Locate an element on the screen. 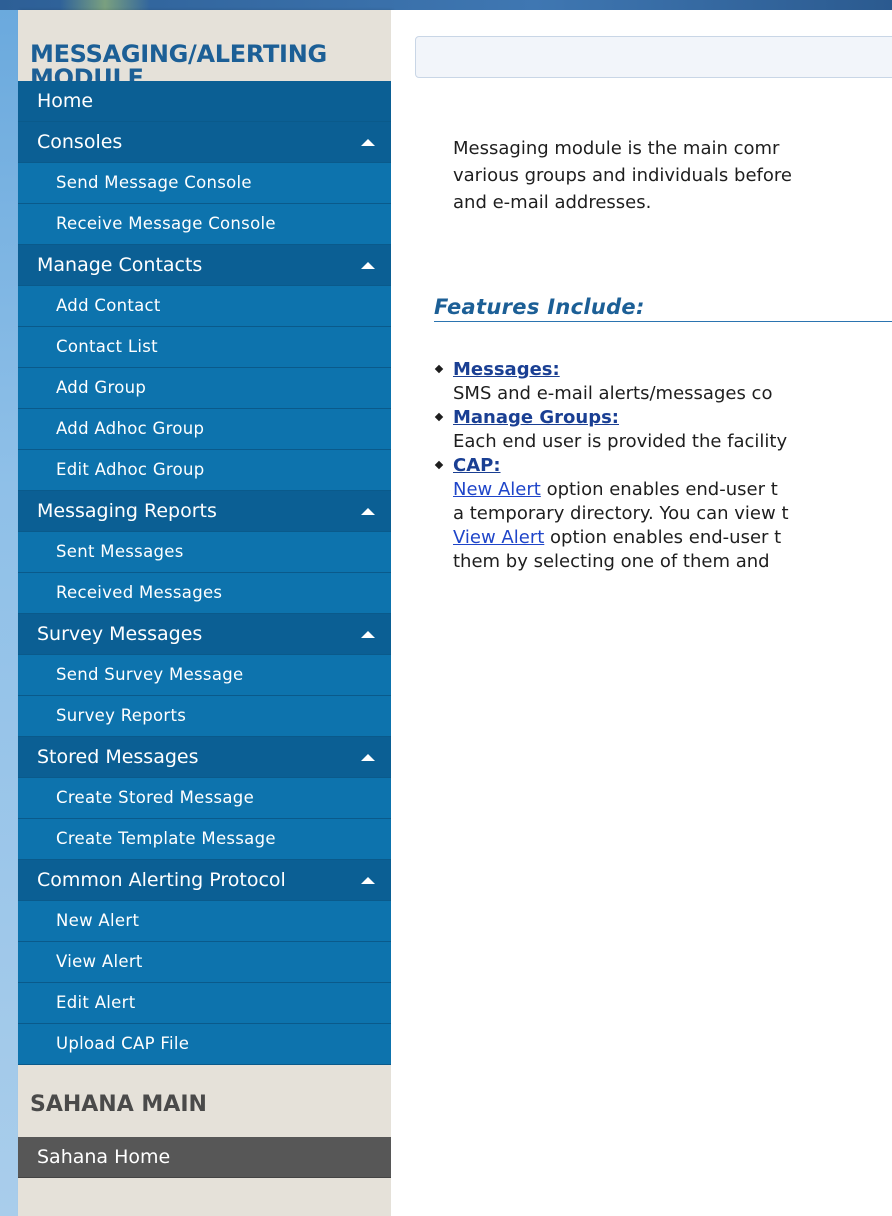  menu-item-label: Consoles is located at coordinates (80, 142).